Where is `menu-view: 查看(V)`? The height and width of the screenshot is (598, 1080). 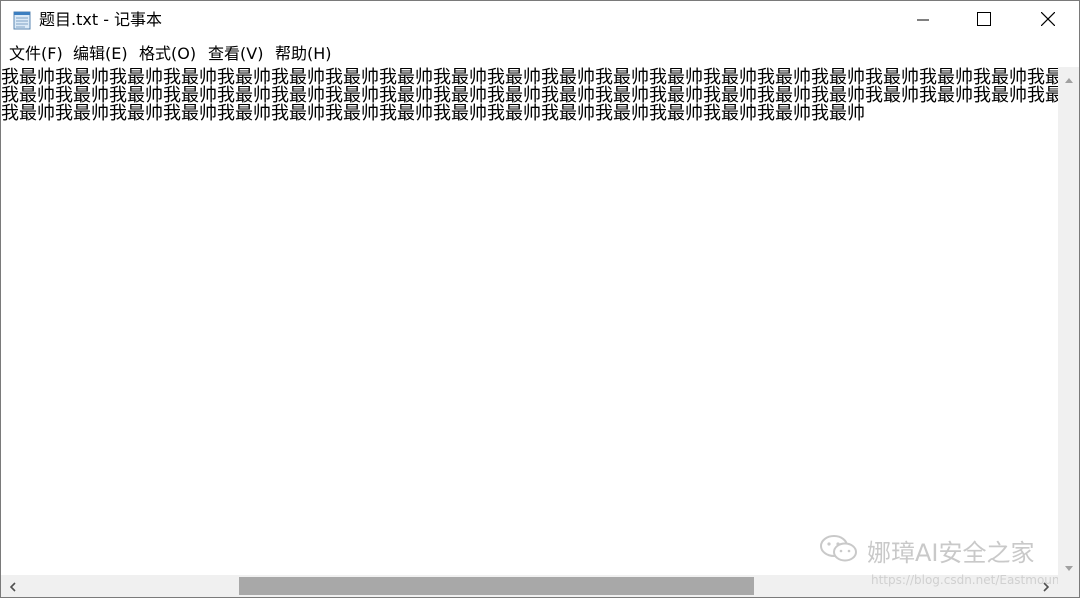 menu-view: 查看(V) is located at coordinates (235, 54).